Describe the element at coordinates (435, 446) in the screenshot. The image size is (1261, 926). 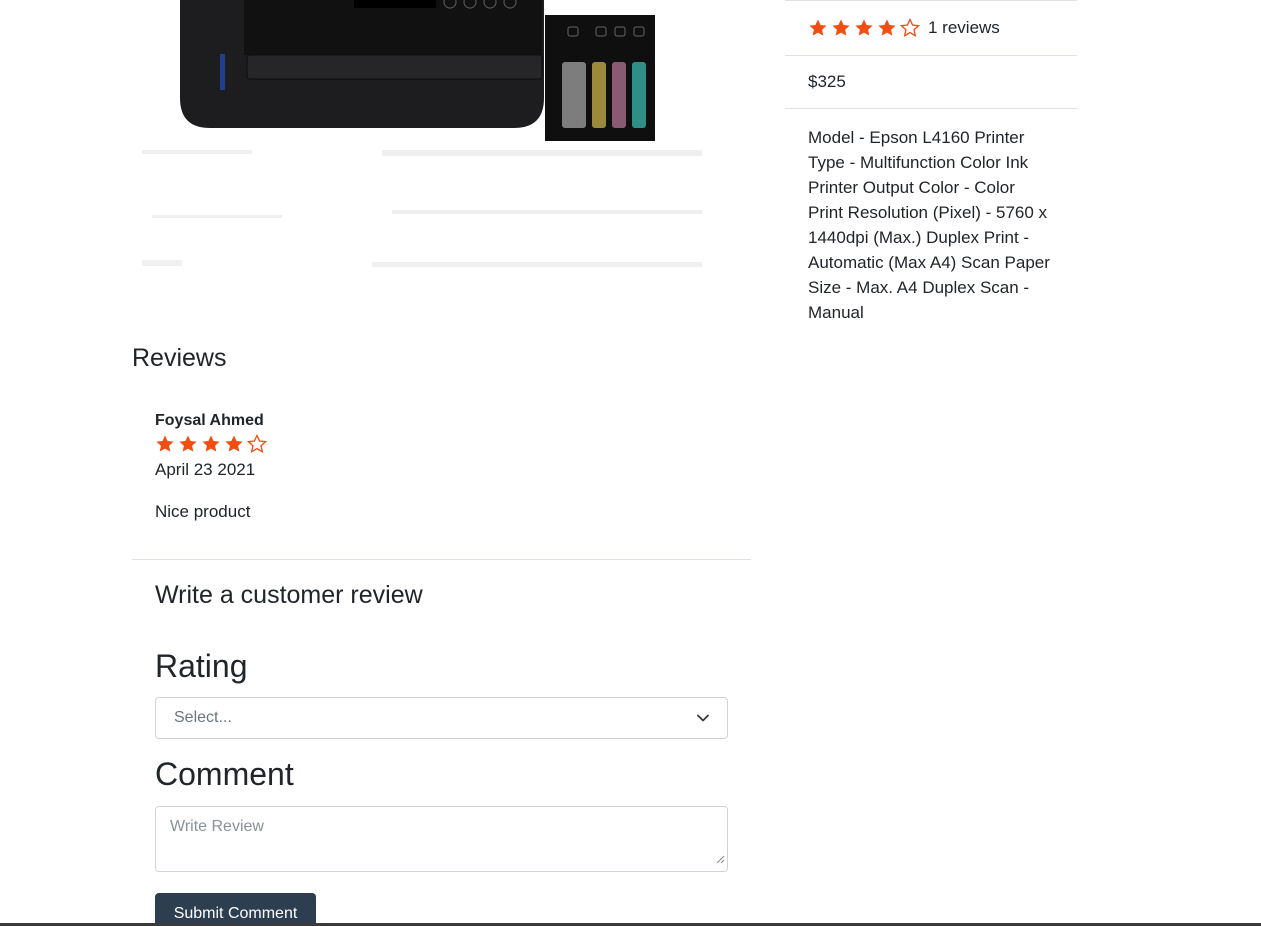
I see `review-rating-stars` at that location.